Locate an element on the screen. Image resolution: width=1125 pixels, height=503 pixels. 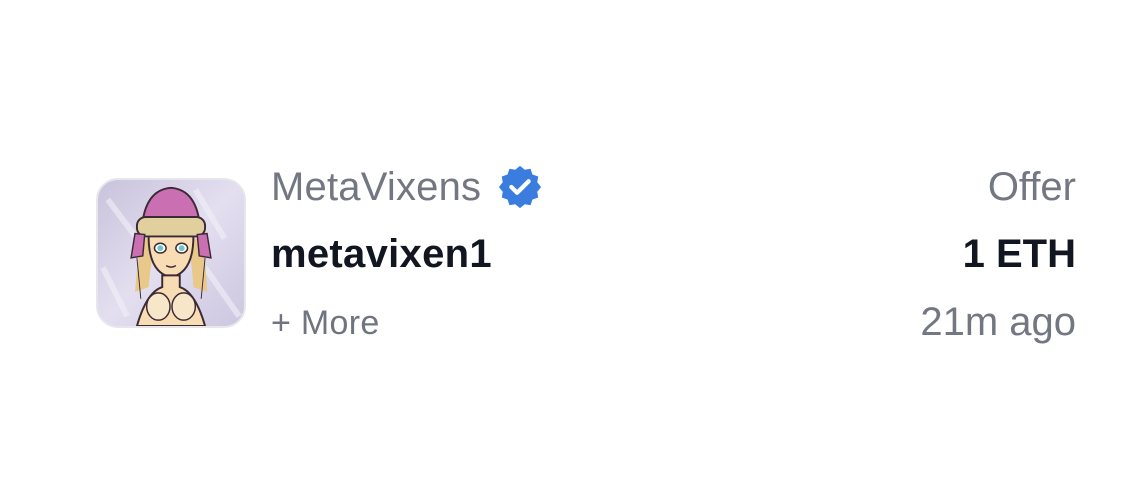
collection-line: MetaVixens is located at coordinates (407, 187).